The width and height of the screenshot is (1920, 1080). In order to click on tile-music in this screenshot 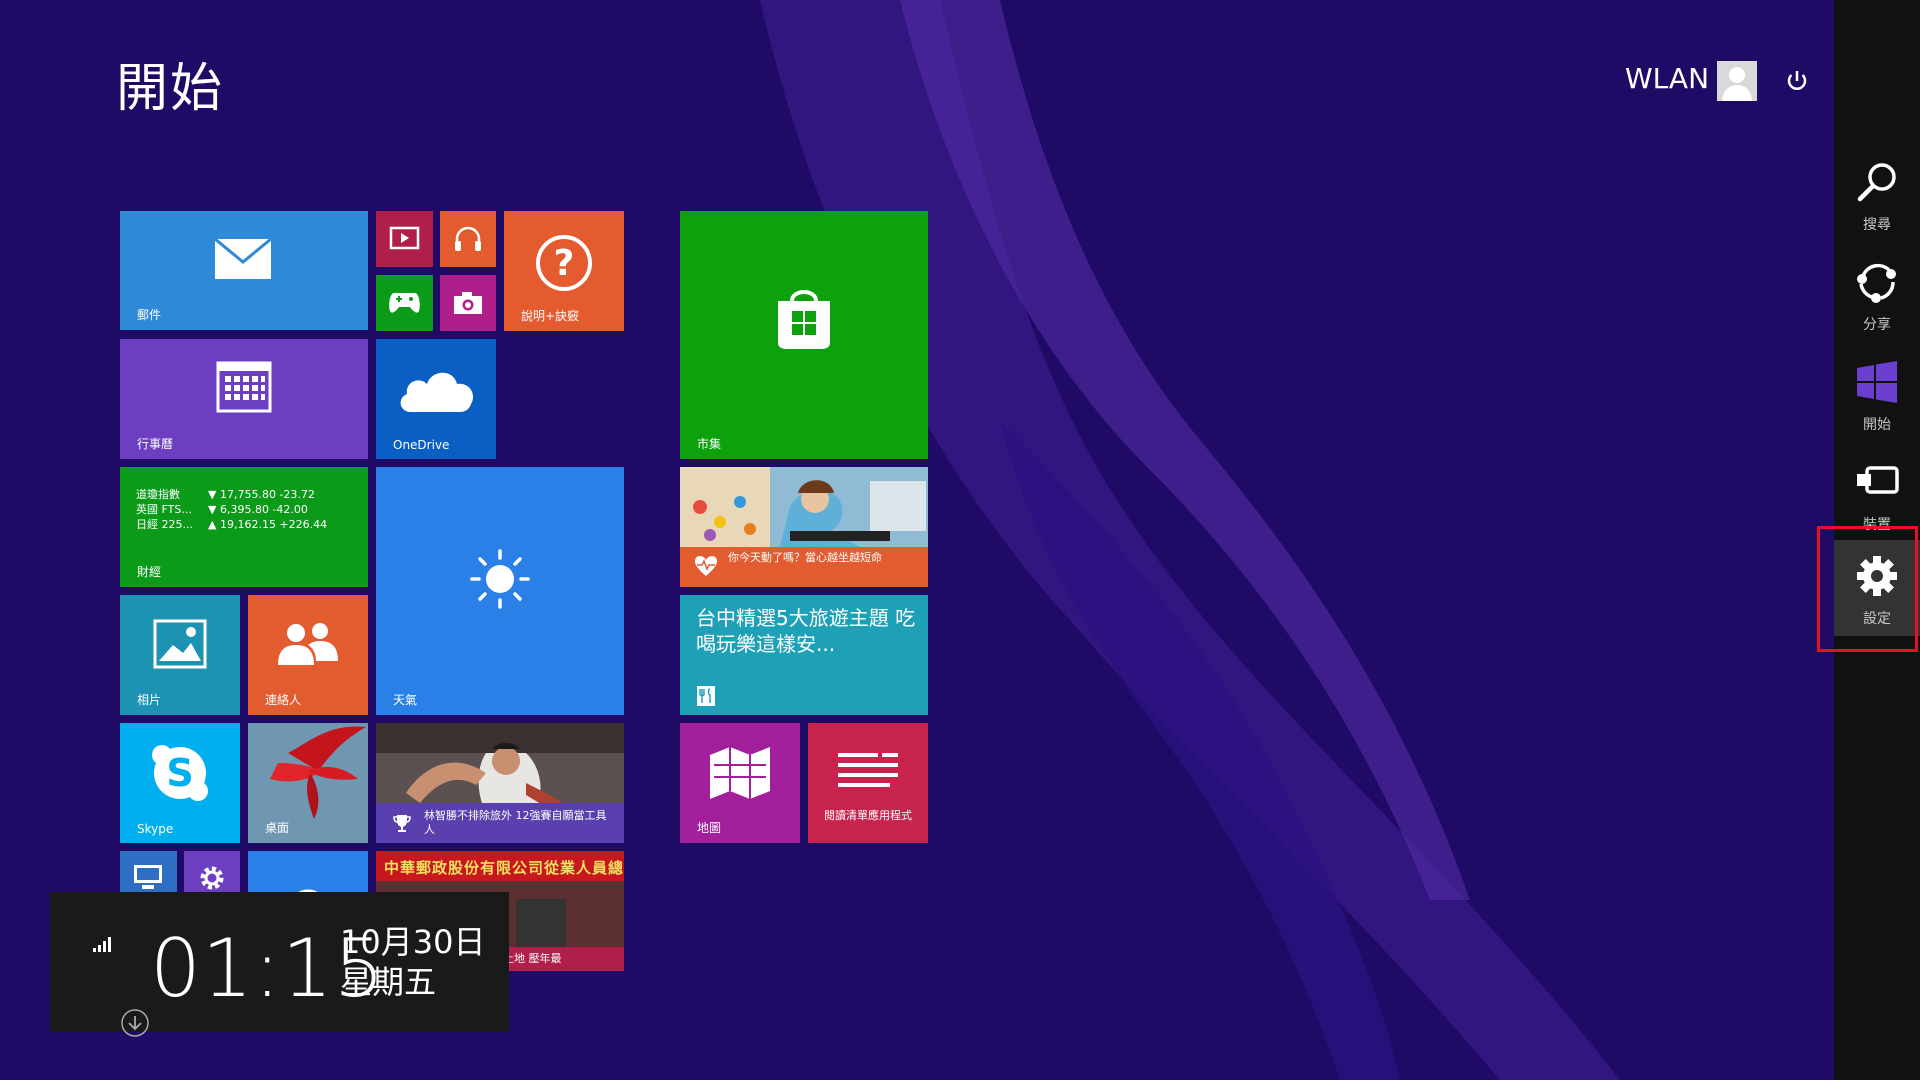, I will do `click(468, 239)`.